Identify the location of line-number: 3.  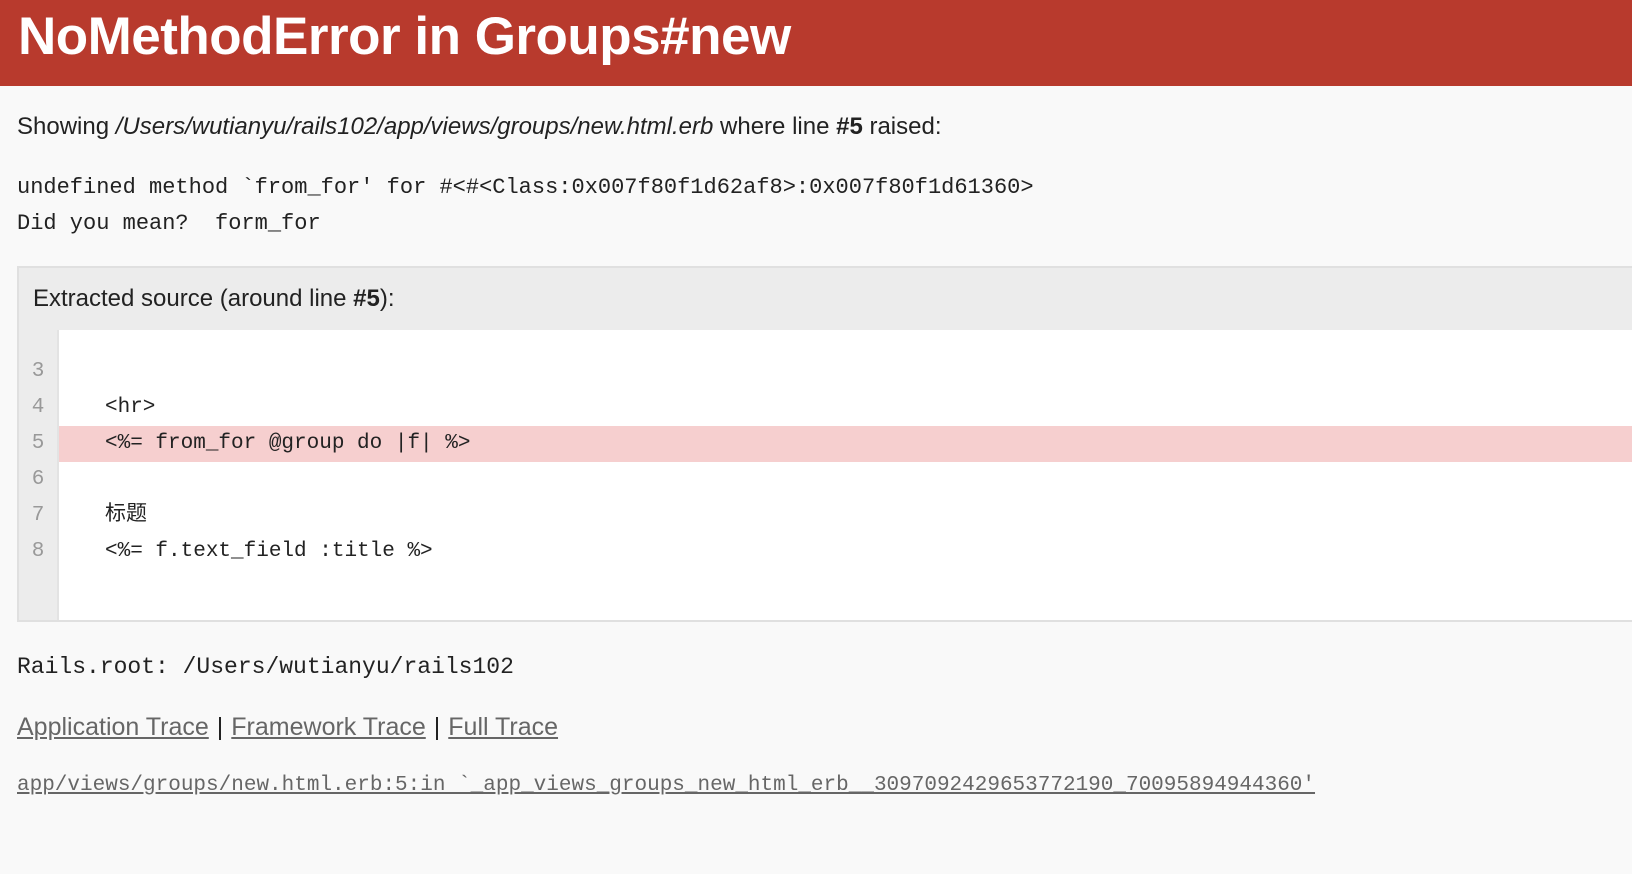
(38, 371).